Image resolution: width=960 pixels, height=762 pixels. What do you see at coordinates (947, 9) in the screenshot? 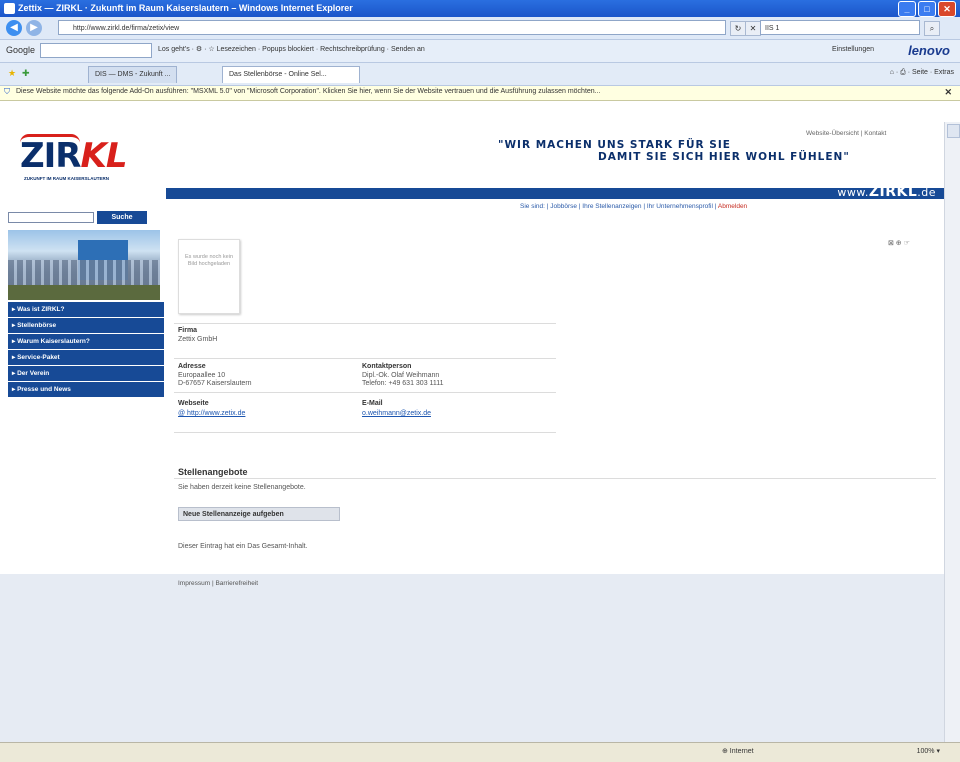
I see `close-window-button: ✕` at bounding box center [947, 9].